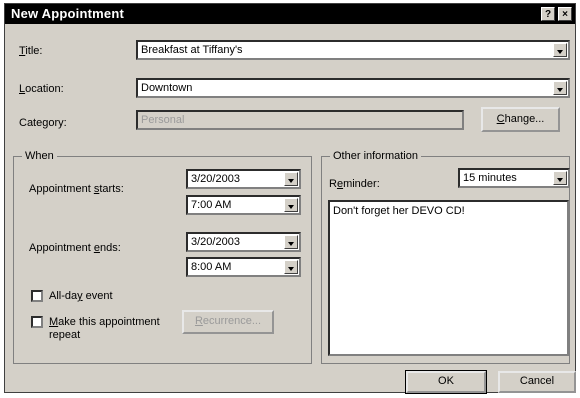  Describe the element at coordinates (354, 184) in the screenshot. I see `reminder-label: Reminder:` at that location.